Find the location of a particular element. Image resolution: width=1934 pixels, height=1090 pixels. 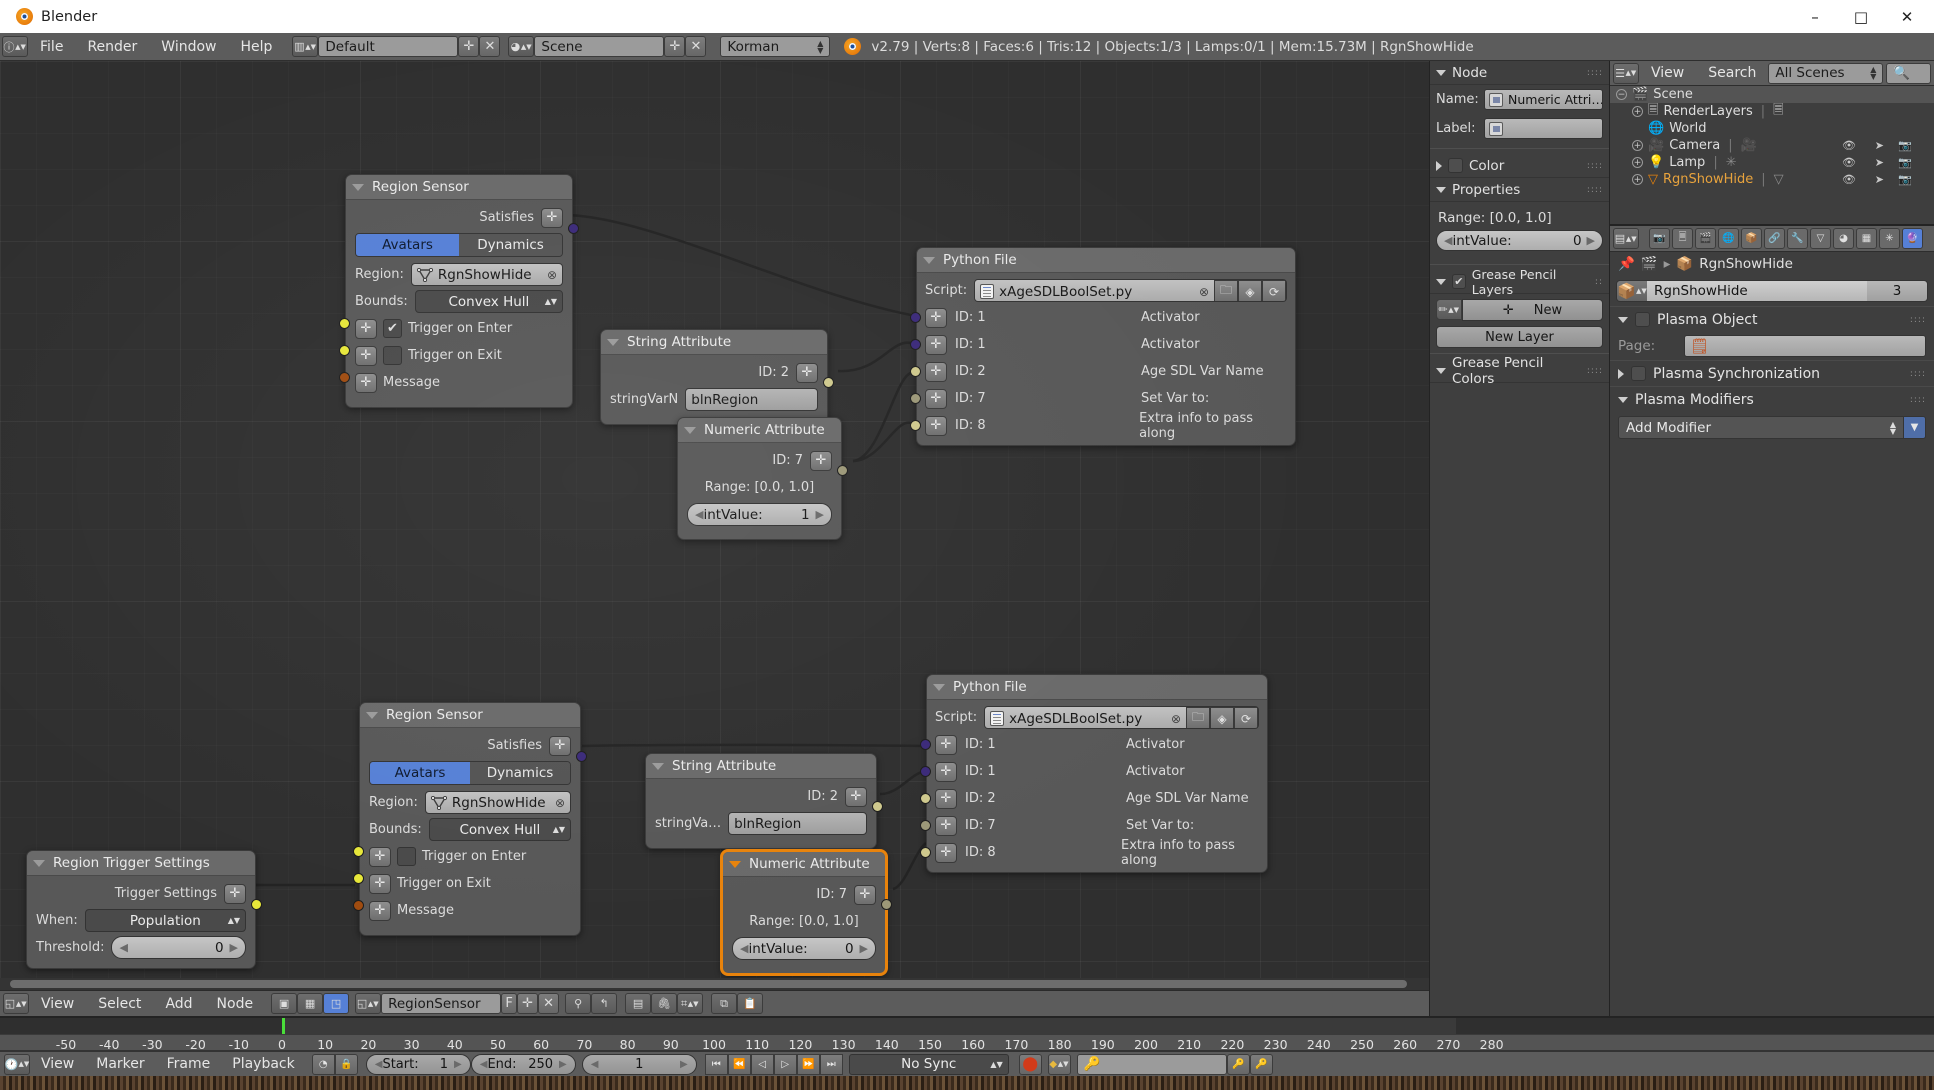

node-tree-type-icon: ◱ ▲▼ is located at coordinates (368, 1003).